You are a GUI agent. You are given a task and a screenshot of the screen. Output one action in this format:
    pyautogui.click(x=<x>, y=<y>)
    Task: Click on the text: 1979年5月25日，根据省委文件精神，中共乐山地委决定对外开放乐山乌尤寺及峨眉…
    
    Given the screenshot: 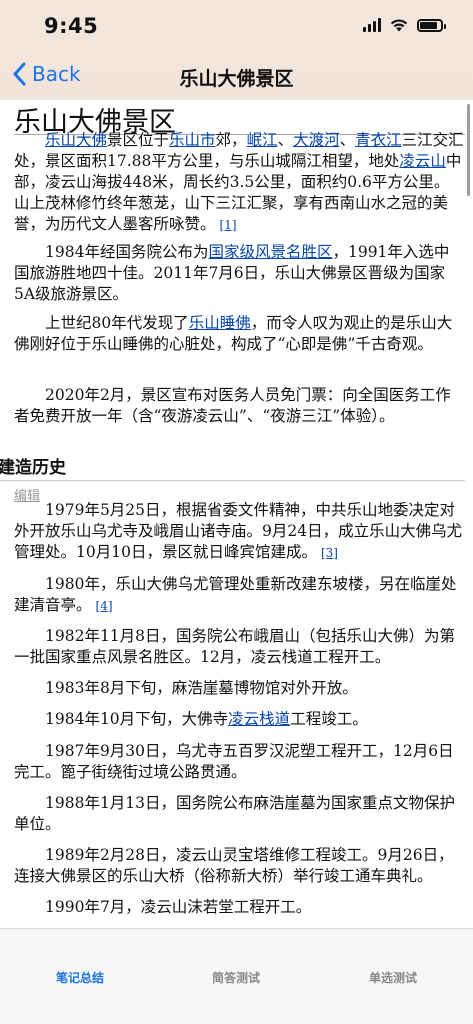 What is the action you would take?
    pyautogui.click(x=238, y=531)
    